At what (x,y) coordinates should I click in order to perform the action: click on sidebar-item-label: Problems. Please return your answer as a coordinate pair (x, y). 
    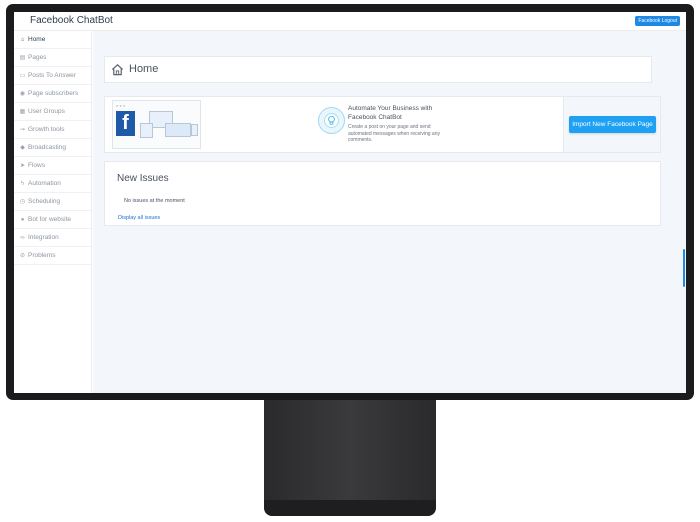
    Looking at the image, I should click on (42, 255).